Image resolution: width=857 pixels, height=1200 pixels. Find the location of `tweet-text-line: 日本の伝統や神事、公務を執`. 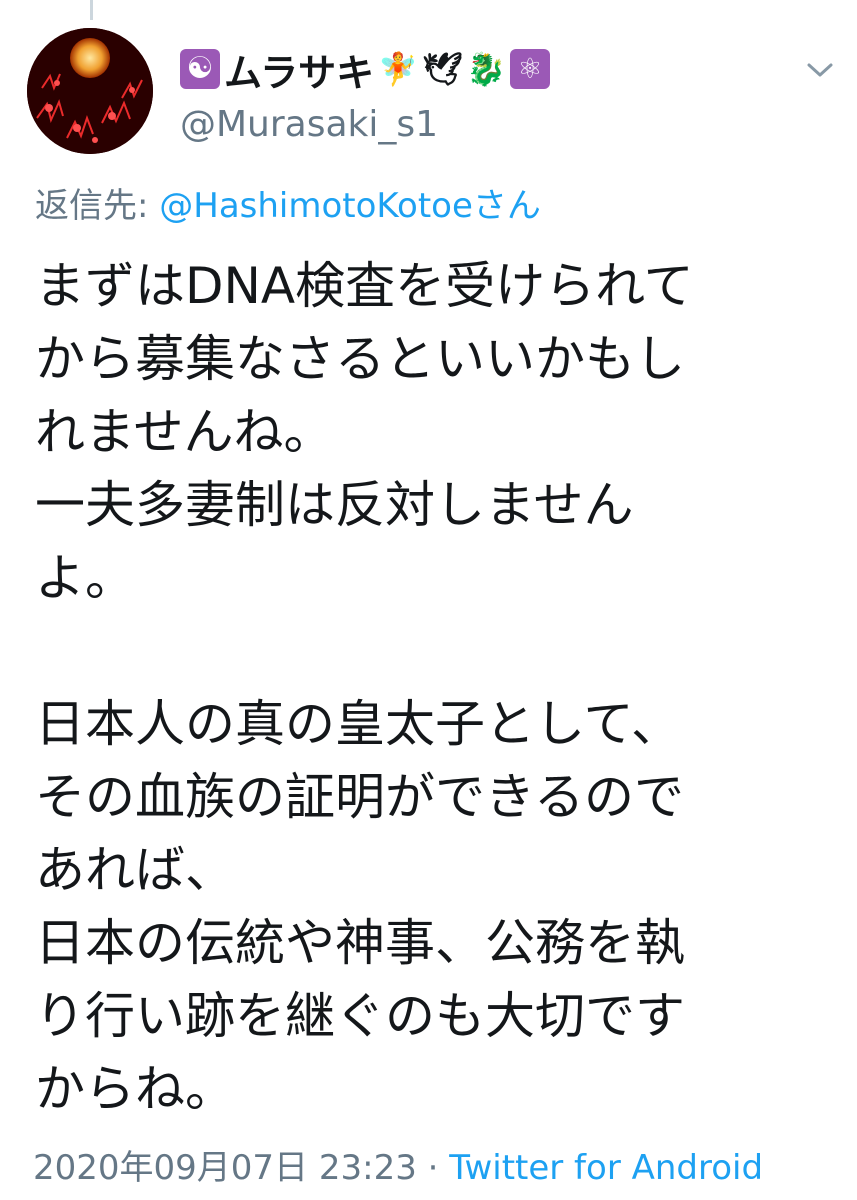

tweet-text-line: 日本の伝統や神事、公務を執 is located at coordinates (360, 943).